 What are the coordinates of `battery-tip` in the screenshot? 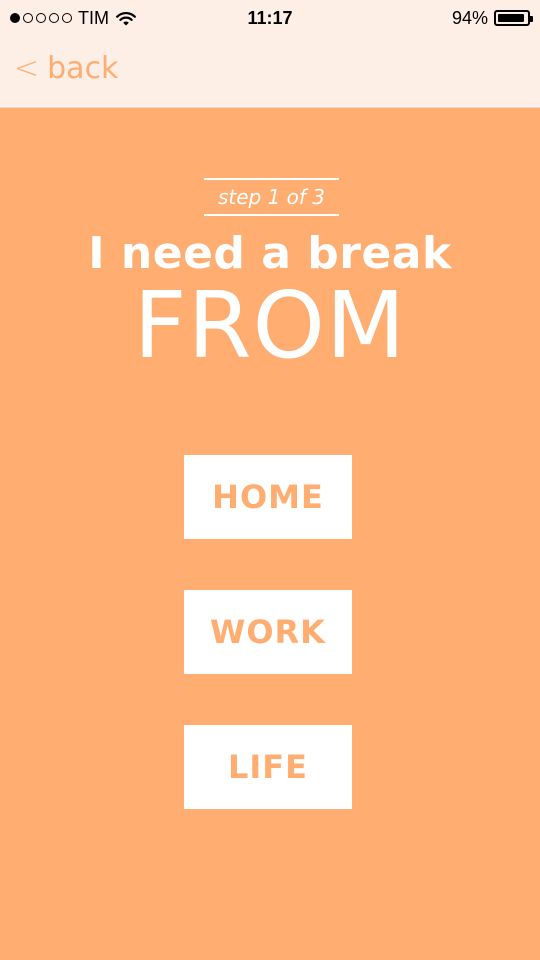 It's located at (531, 19).